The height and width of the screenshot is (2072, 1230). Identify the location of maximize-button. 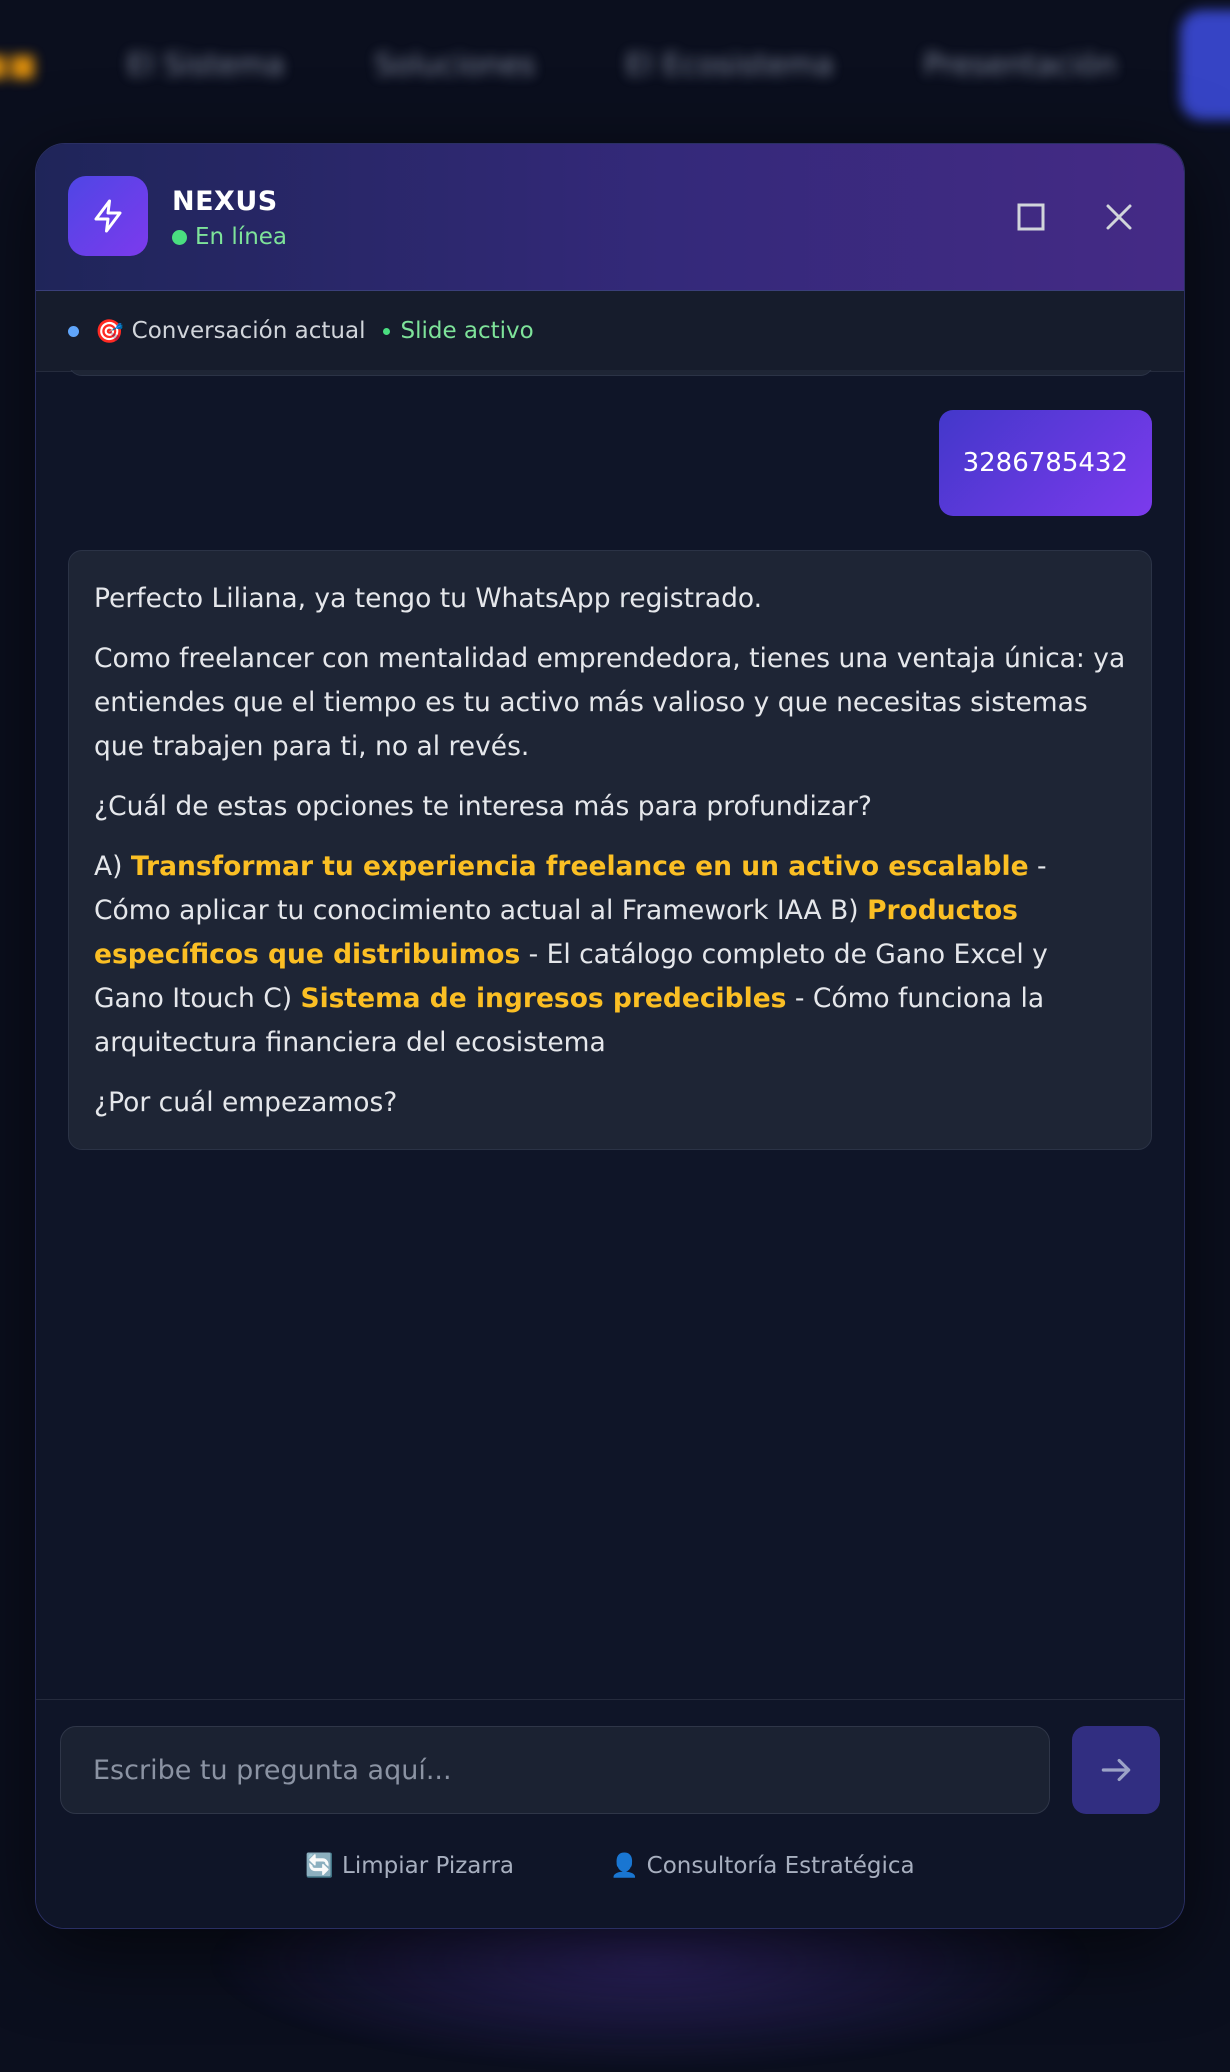
(1031, 217).